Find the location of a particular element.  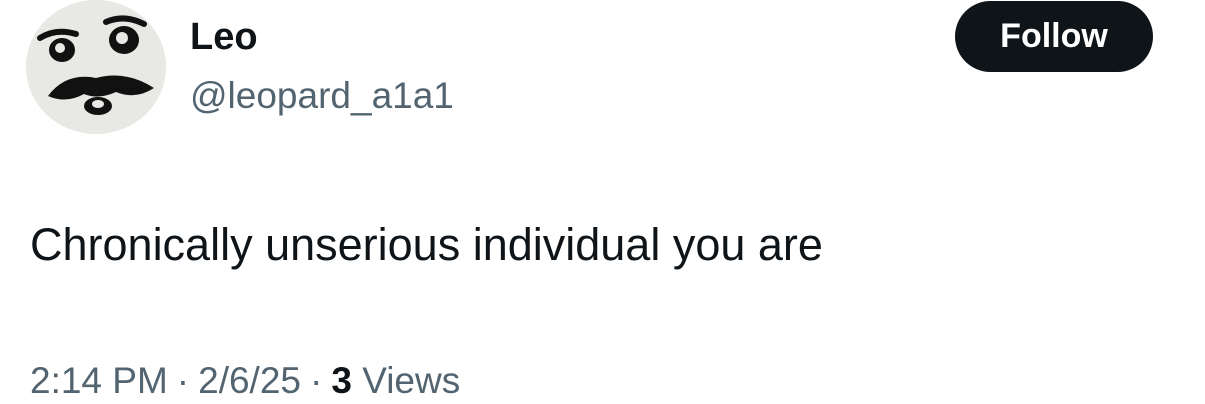

user-handle: @leopard_a1a1 is located at coordinates (322, 96).